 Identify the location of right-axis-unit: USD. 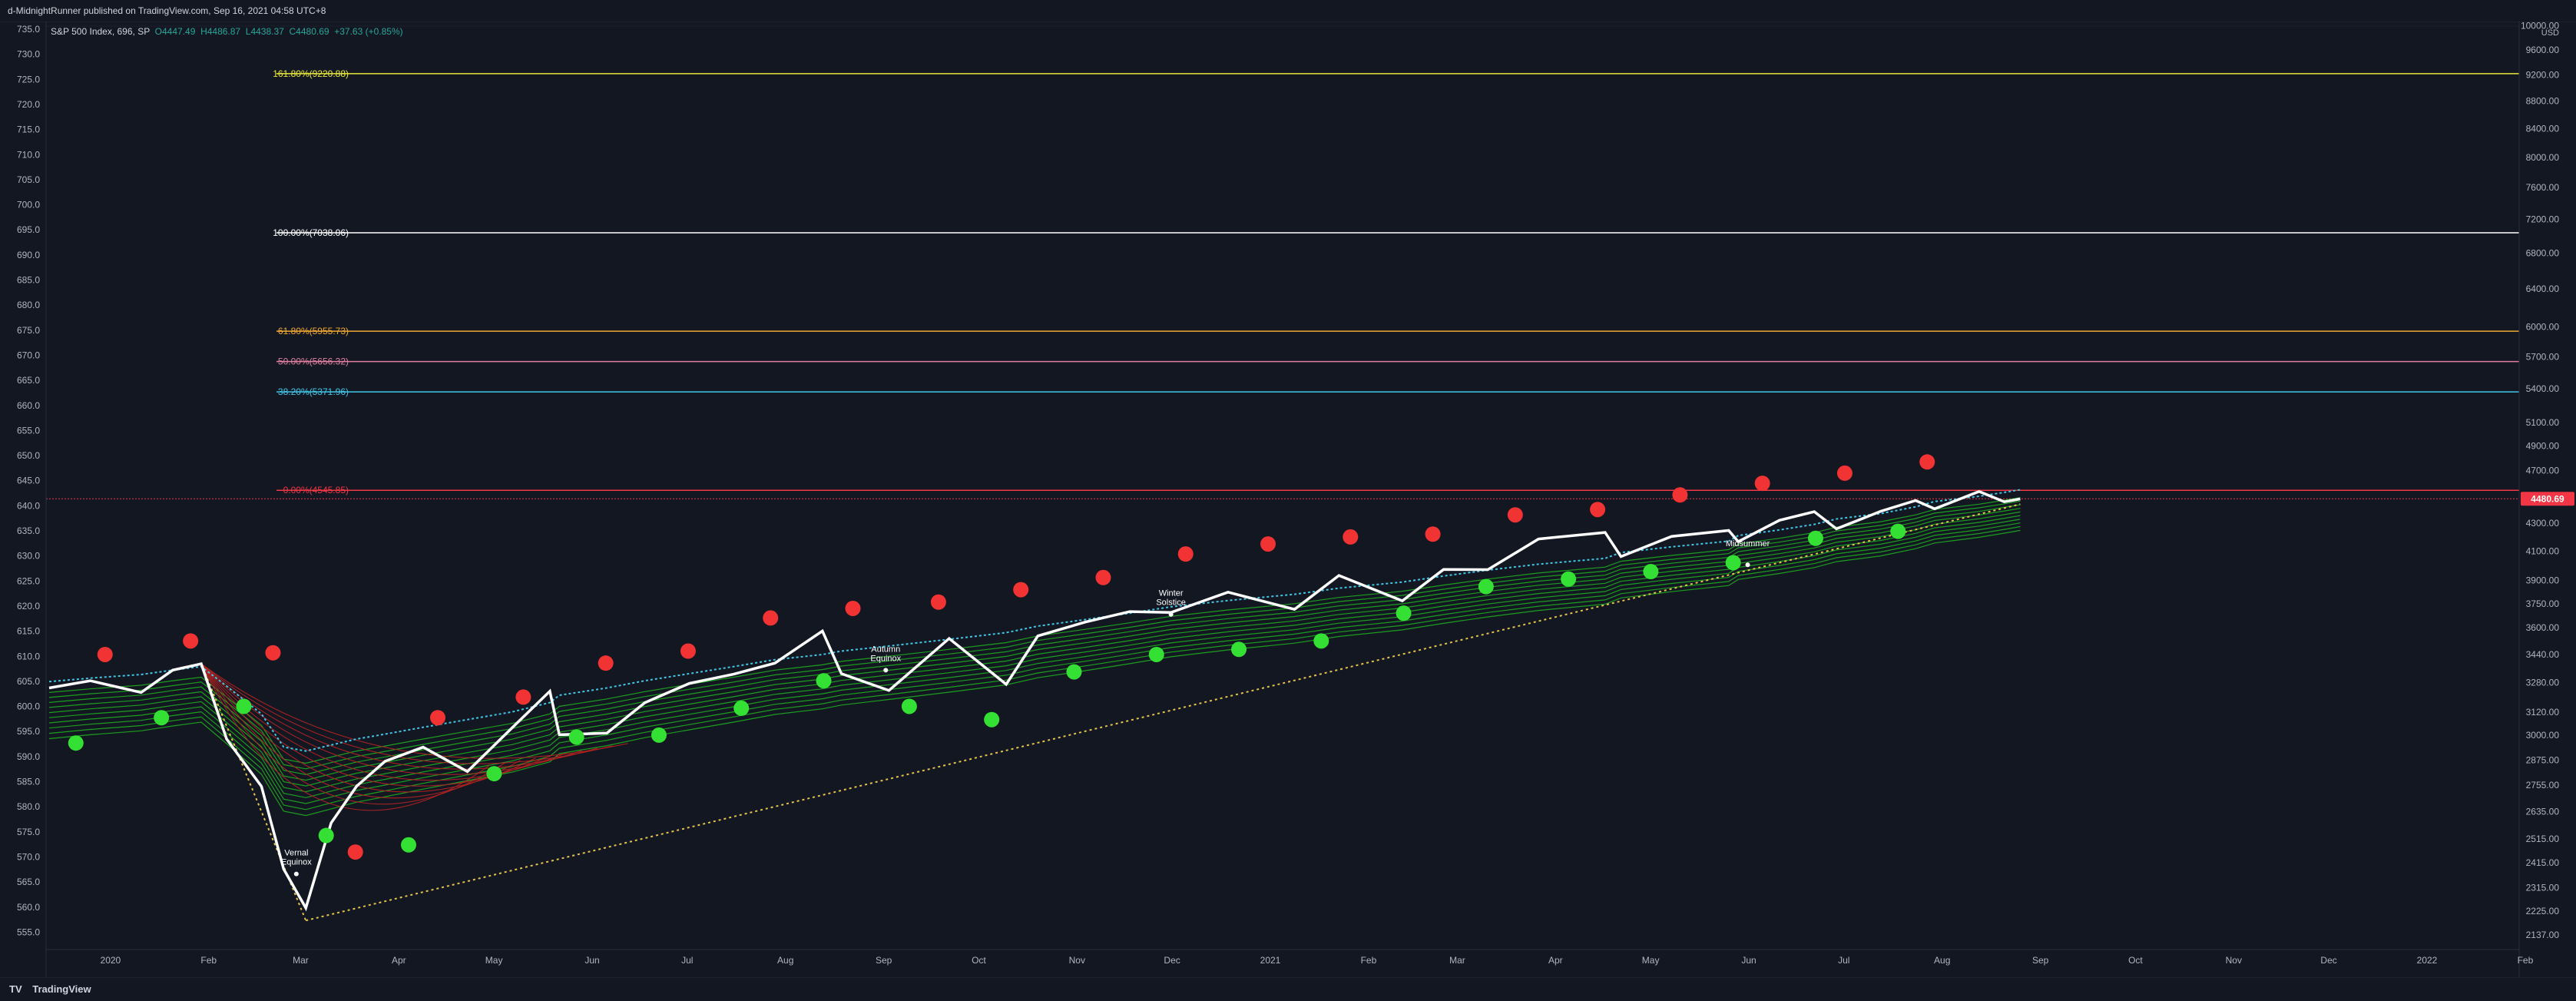
(2550, 33).